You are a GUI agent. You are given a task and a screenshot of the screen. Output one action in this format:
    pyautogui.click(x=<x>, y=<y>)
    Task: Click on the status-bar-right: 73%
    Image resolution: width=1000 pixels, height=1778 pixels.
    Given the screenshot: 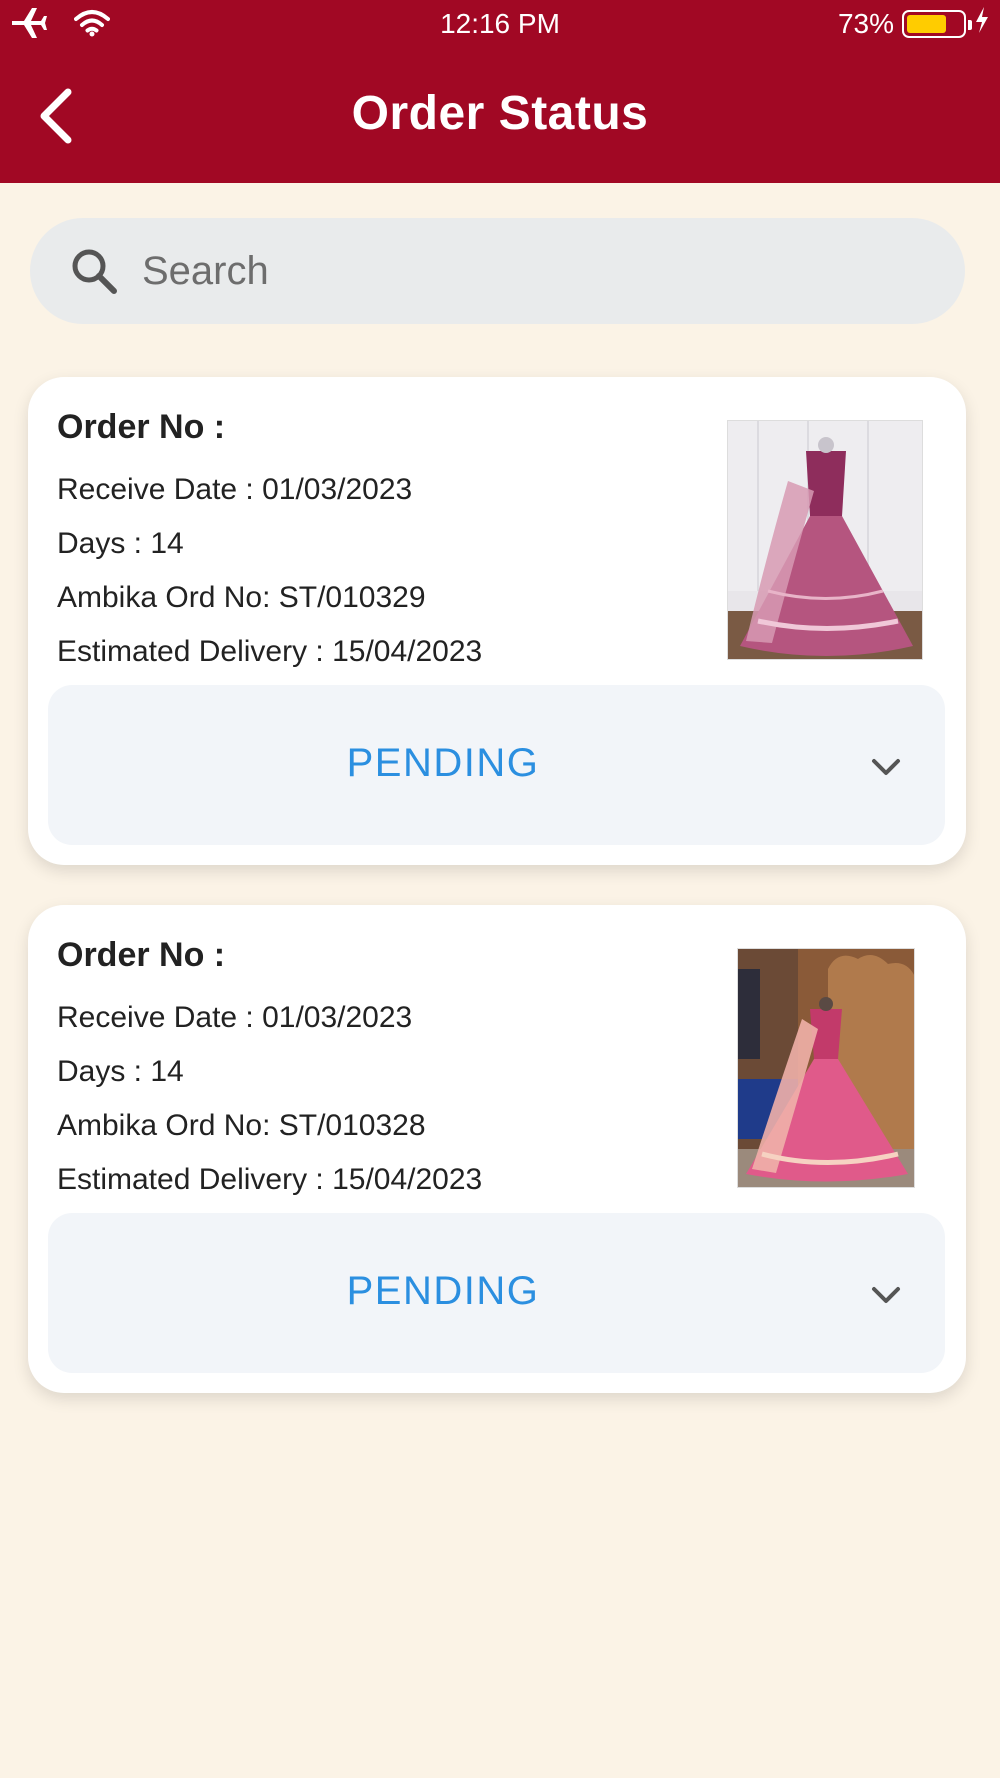 What is the action you would take?
    pyautogui.click(x=914, y=23)
    